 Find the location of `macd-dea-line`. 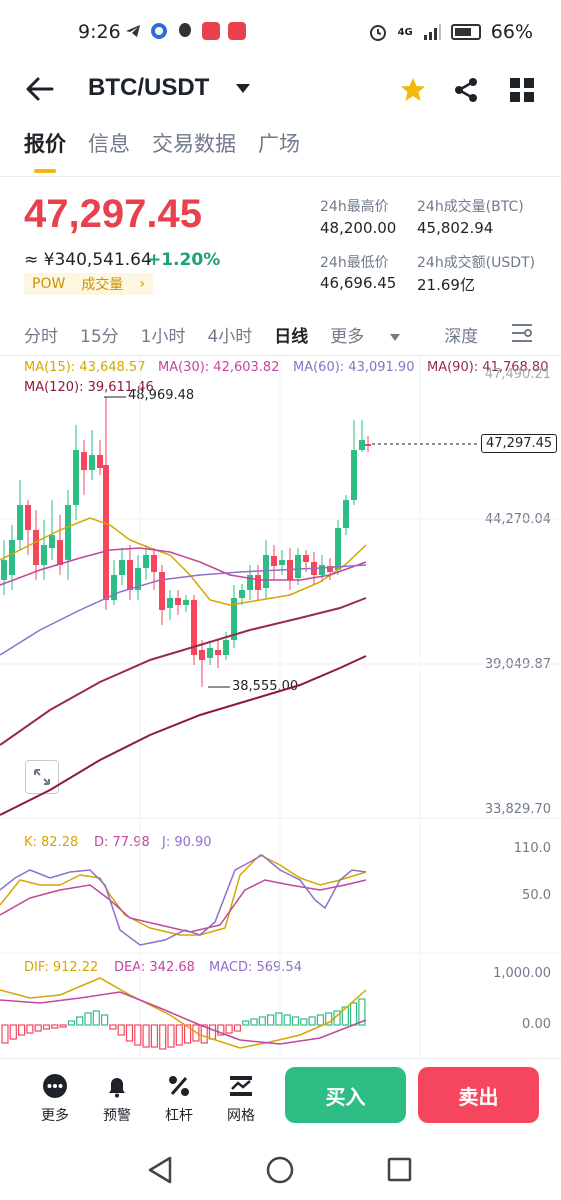

macd-dea-line is located at coordinates (183, 1018).